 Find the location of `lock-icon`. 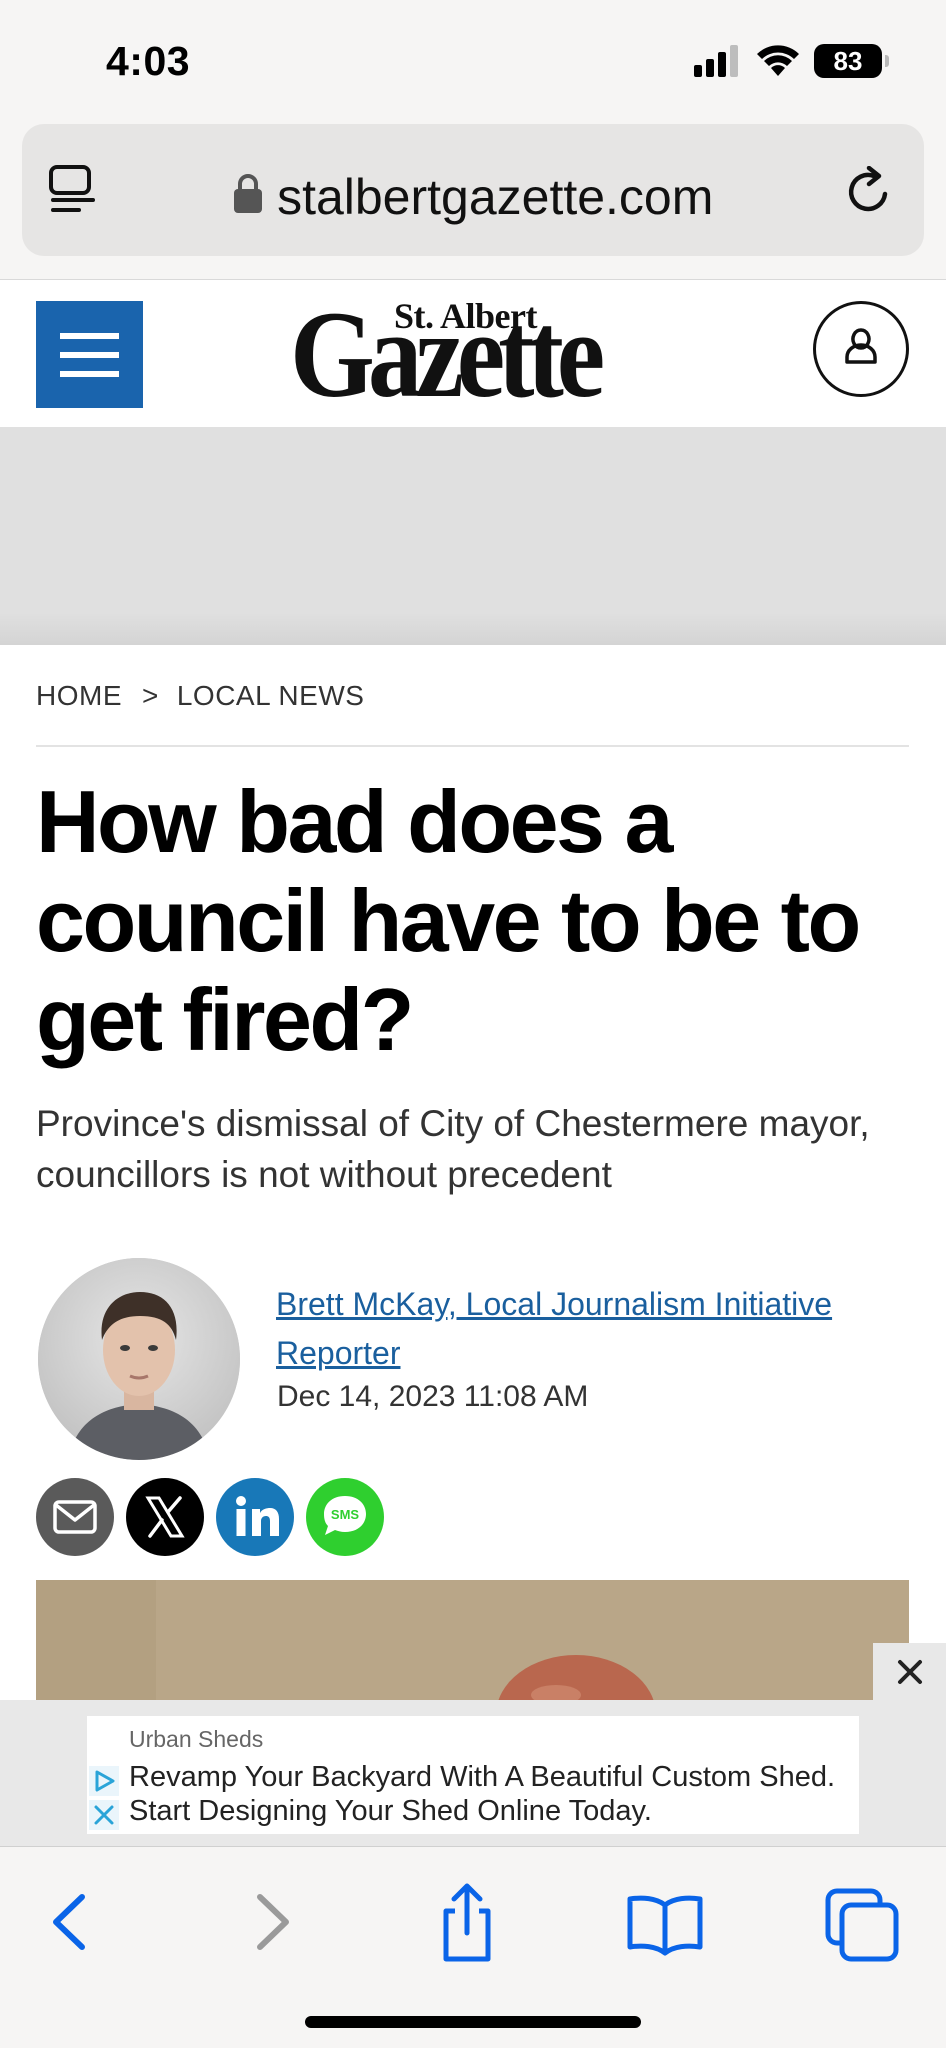

lock-icon is located at coordinates (247, 193).